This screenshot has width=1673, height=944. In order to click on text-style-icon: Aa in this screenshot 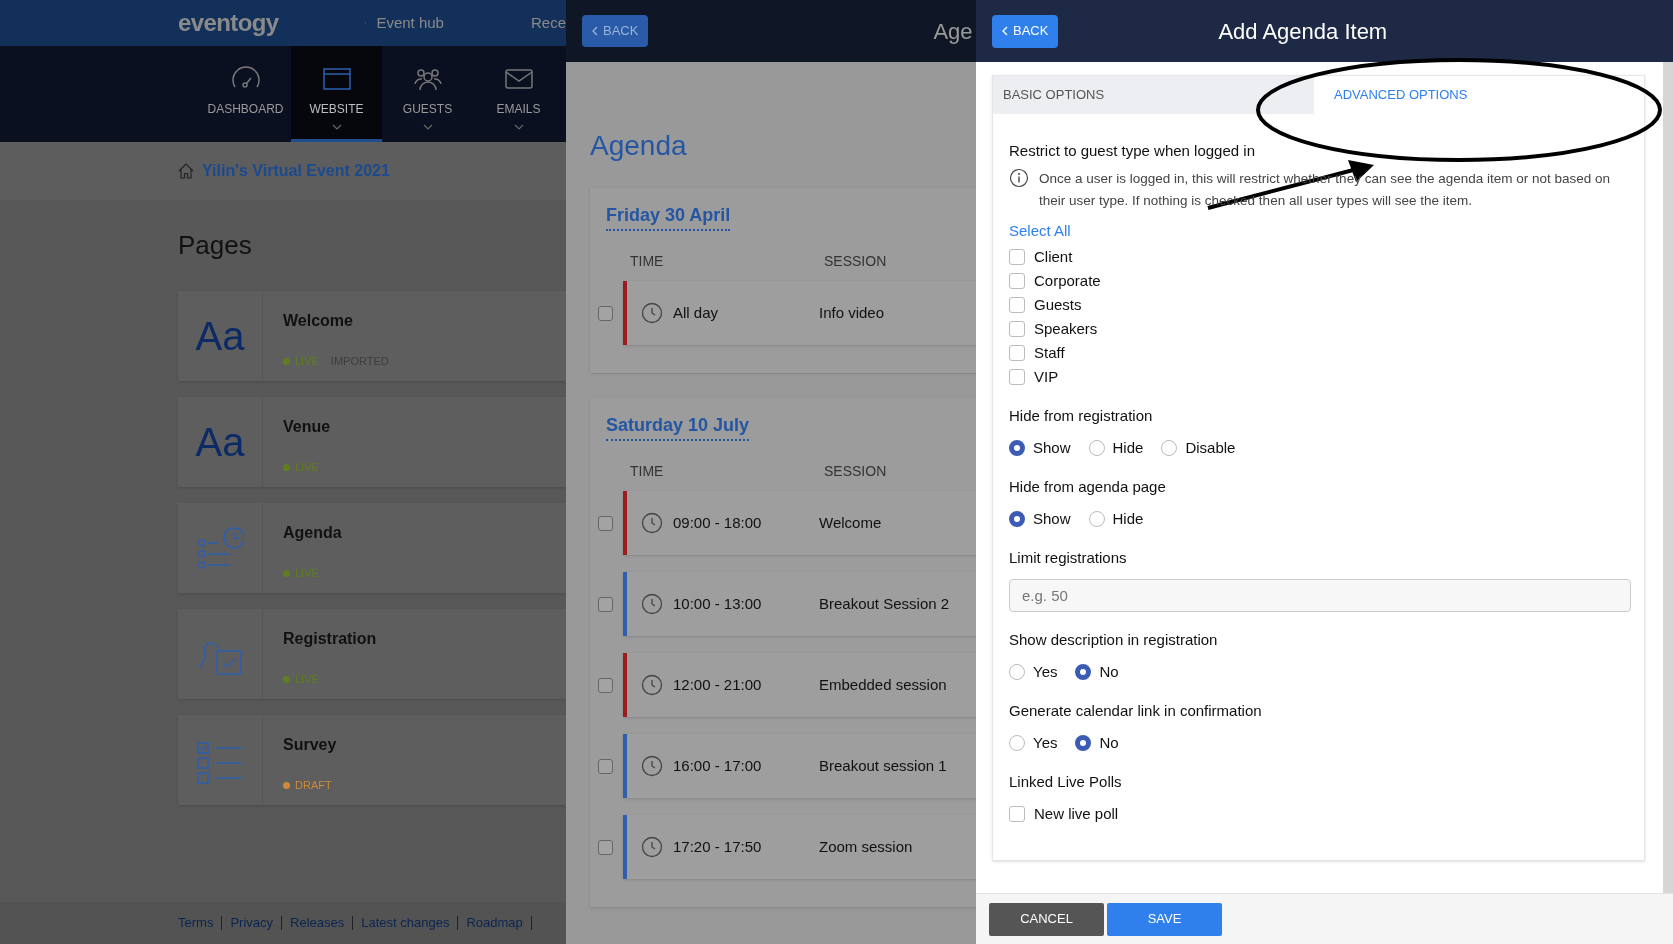, I will do `click(220, 442)`.